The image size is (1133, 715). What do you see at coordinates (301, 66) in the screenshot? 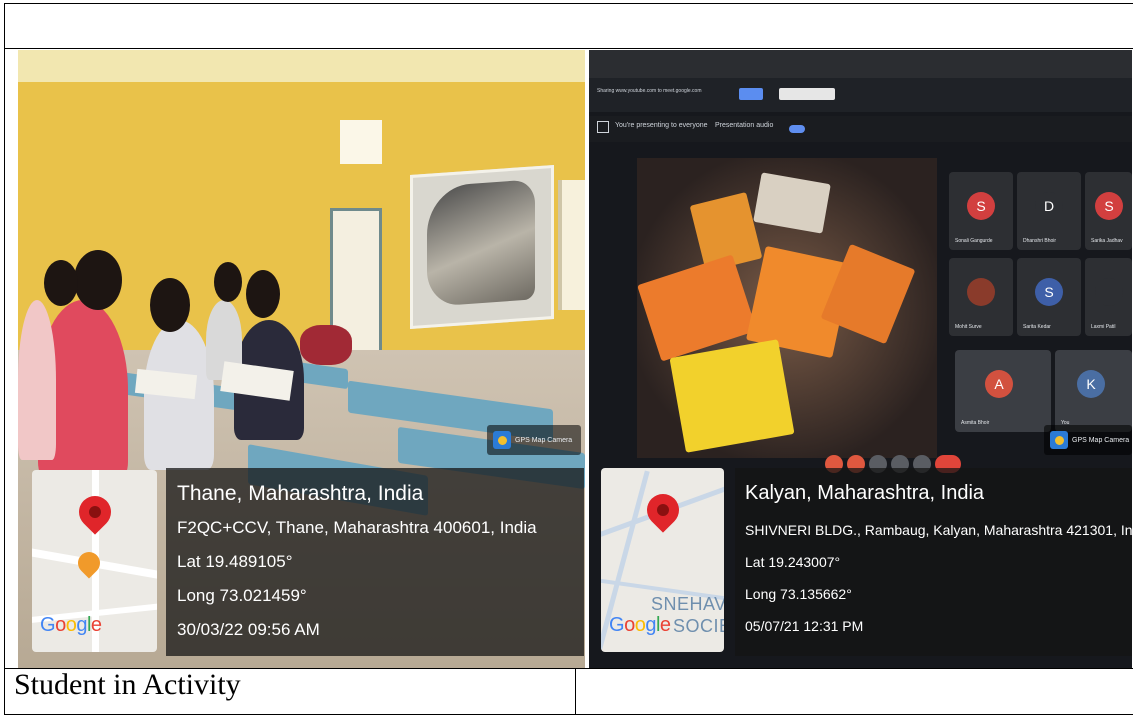
I see `ceiling` at bounding box center [301, 66].